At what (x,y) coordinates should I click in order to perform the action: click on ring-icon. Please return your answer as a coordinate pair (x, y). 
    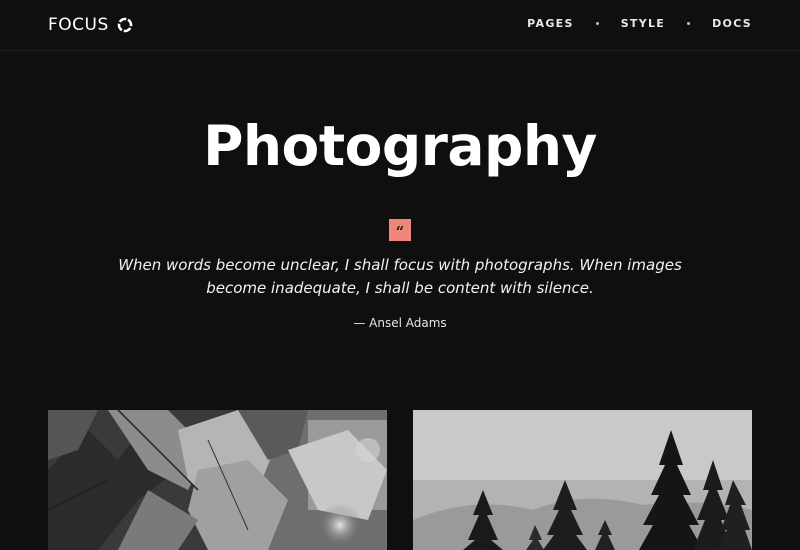
    Looking at the image, I should click on (125, 25).